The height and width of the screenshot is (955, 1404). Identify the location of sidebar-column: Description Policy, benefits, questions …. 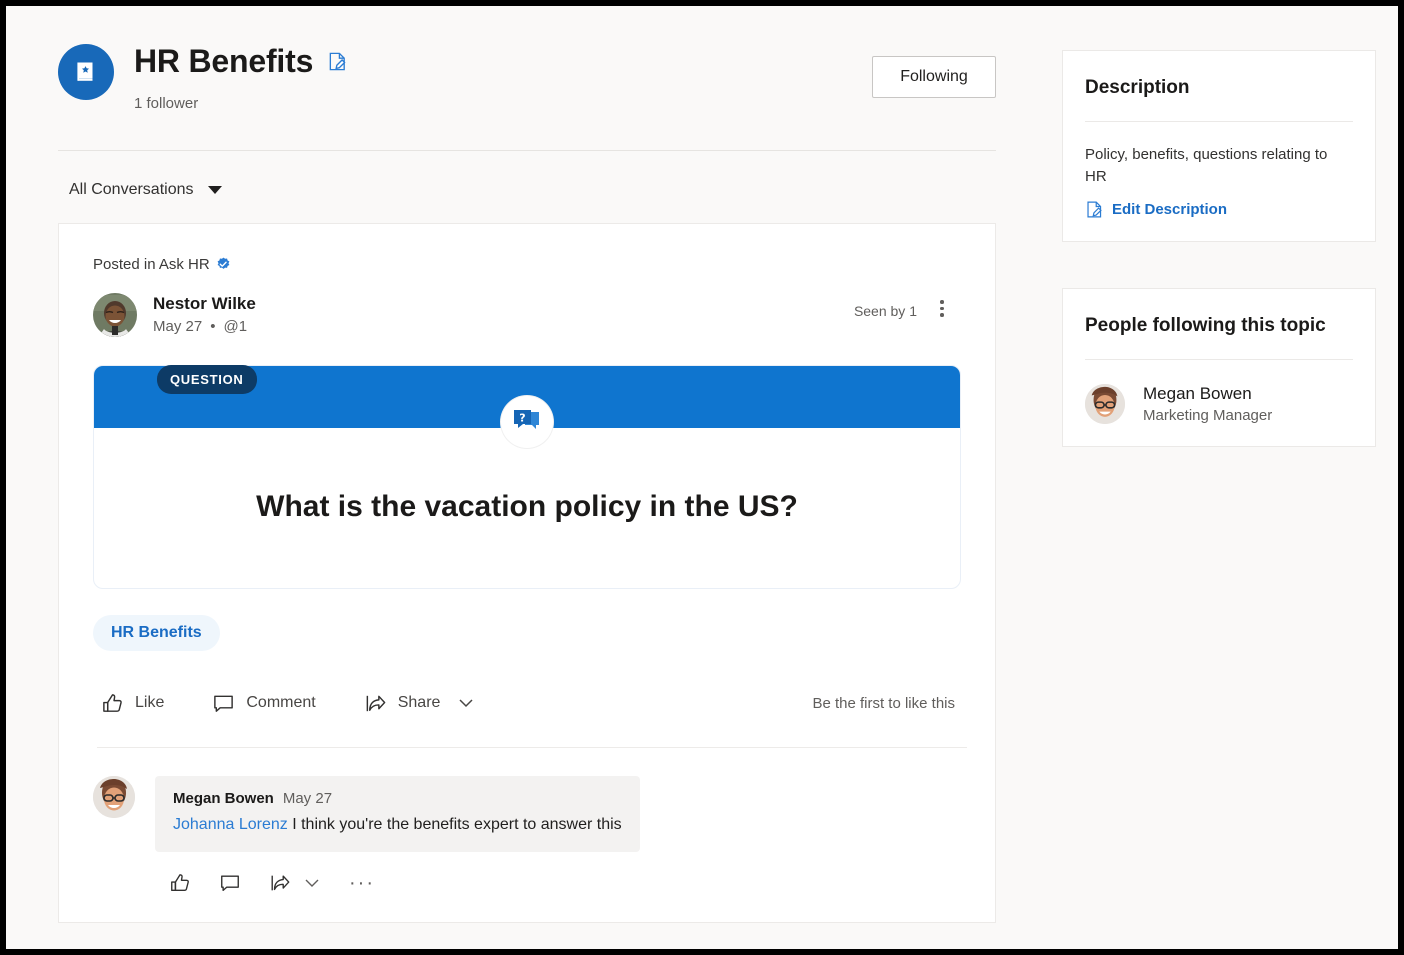
(1219, 248).